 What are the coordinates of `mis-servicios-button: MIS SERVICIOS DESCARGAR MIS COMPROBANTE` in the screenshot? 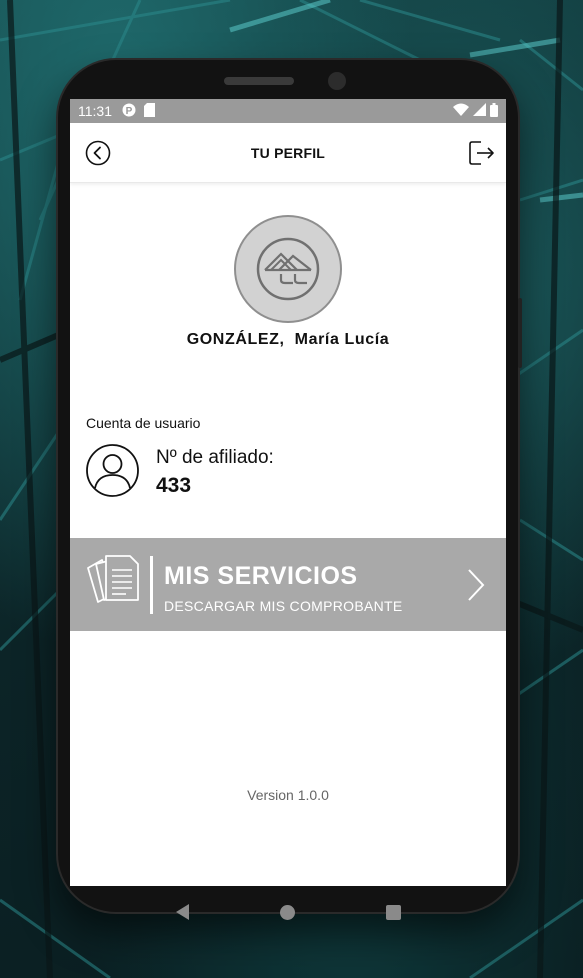 It's located at (288, 584).